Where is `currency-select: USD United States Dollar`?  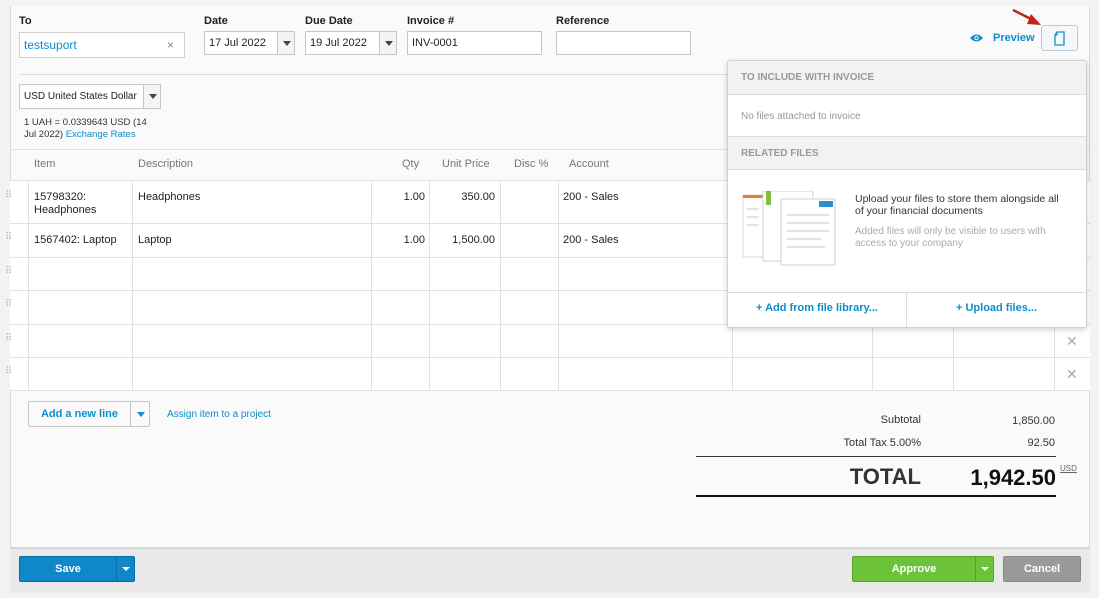
currency-select: USD United States Dollar is located at coordinates (90, 96).